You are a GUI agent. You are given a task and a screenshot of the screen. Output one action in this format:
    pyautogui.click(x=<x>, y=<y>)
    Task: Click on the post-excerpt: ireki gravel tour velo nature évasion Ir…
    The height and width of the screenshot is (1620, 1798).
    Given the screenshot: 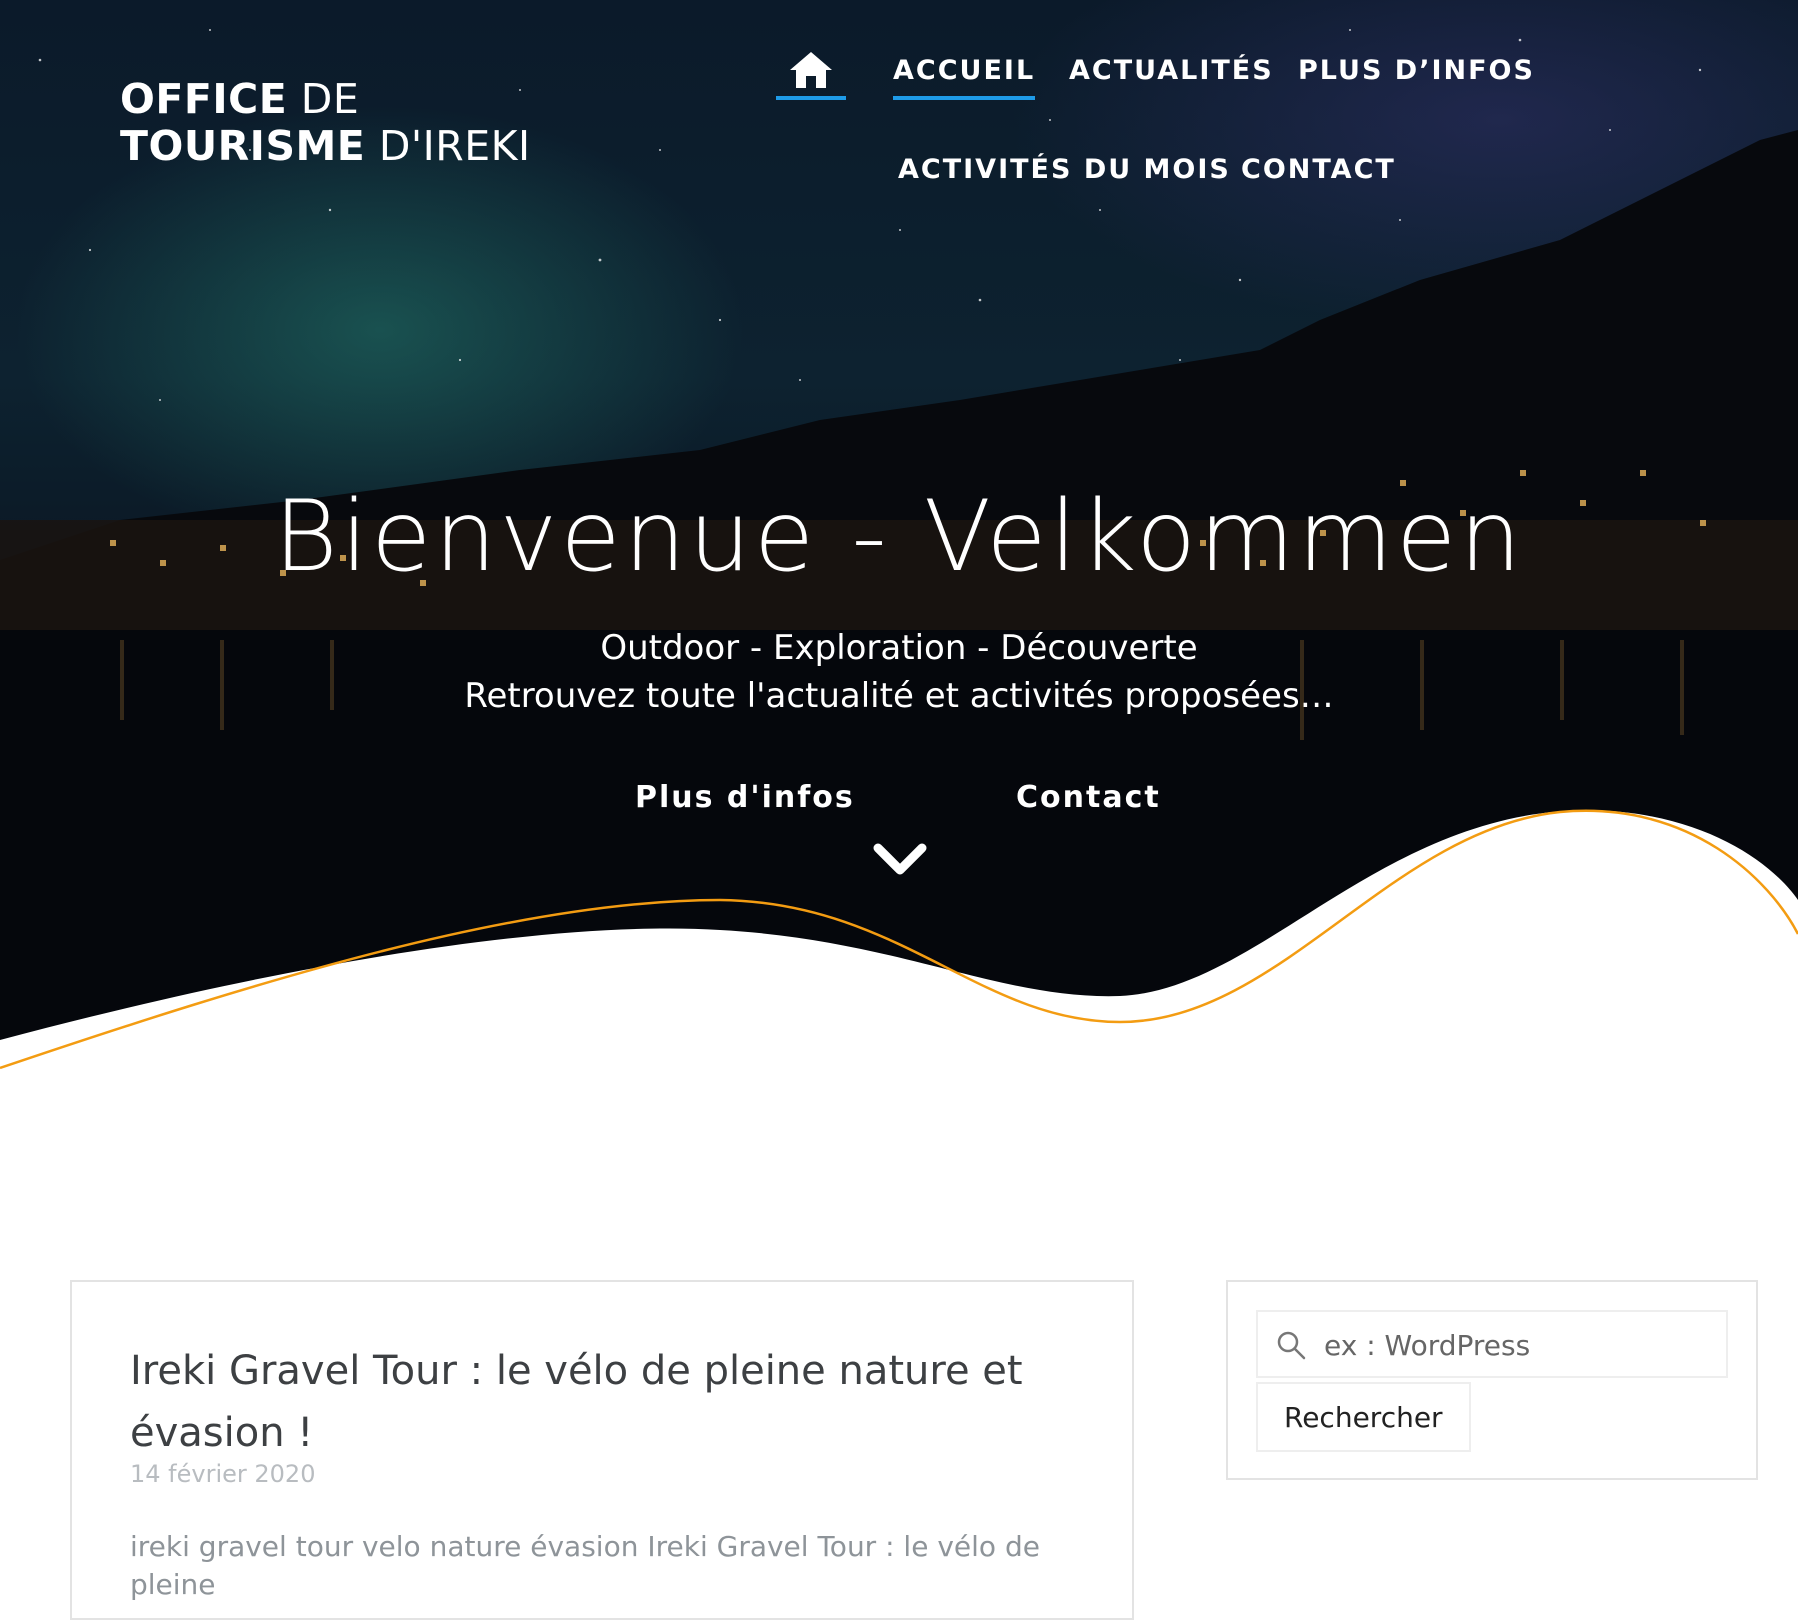 What is the action you would take?
    pyautogui.click(x=585, y=1565)
    